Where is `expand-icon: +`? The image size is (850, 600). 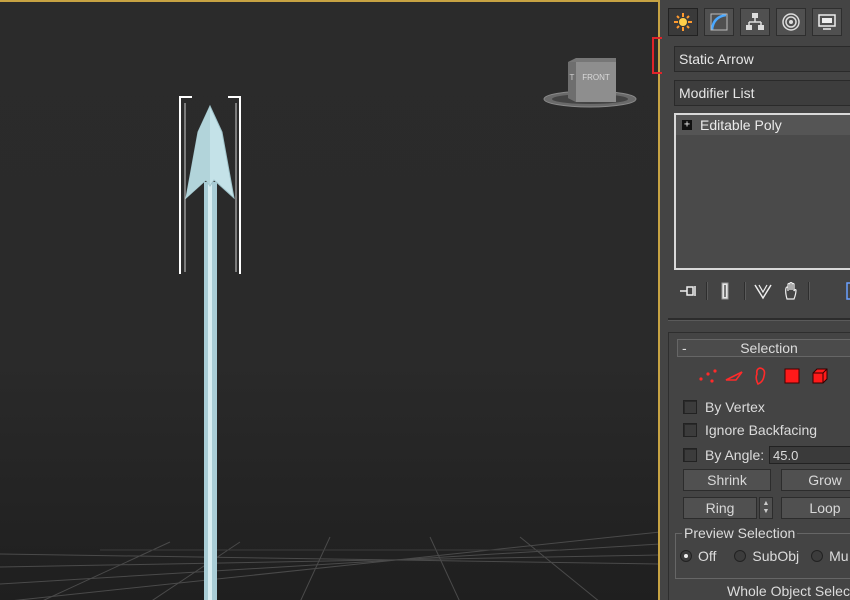
expand-icon: + is located at coordinates (687, 125).